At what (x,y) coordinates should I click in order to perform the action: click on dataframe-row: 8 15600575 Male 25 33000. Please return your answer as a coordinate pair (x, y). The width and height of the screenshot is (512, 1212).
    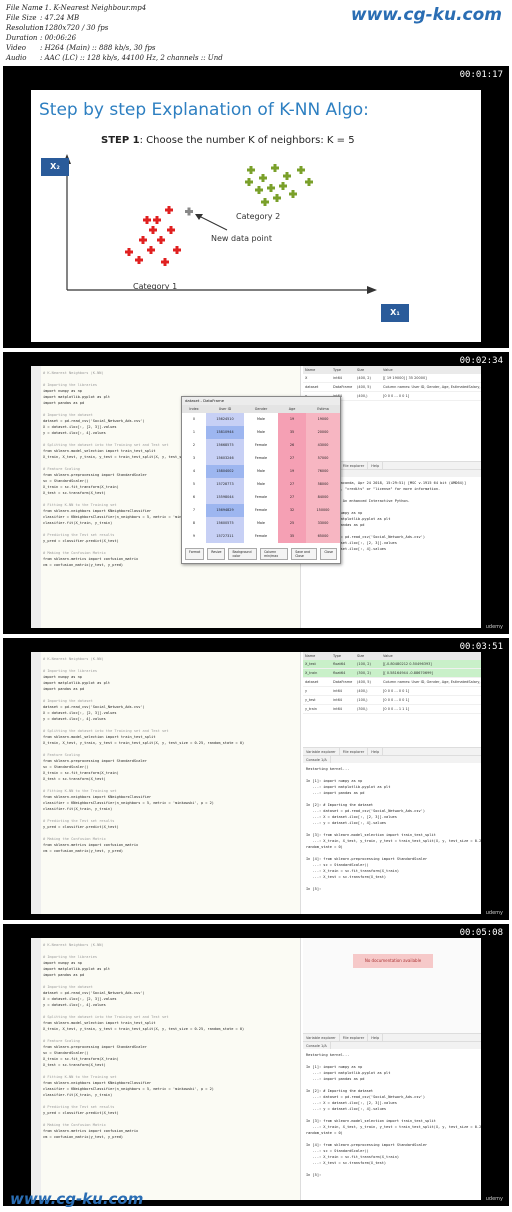
    Looking at the image, I should click on (261, 523).